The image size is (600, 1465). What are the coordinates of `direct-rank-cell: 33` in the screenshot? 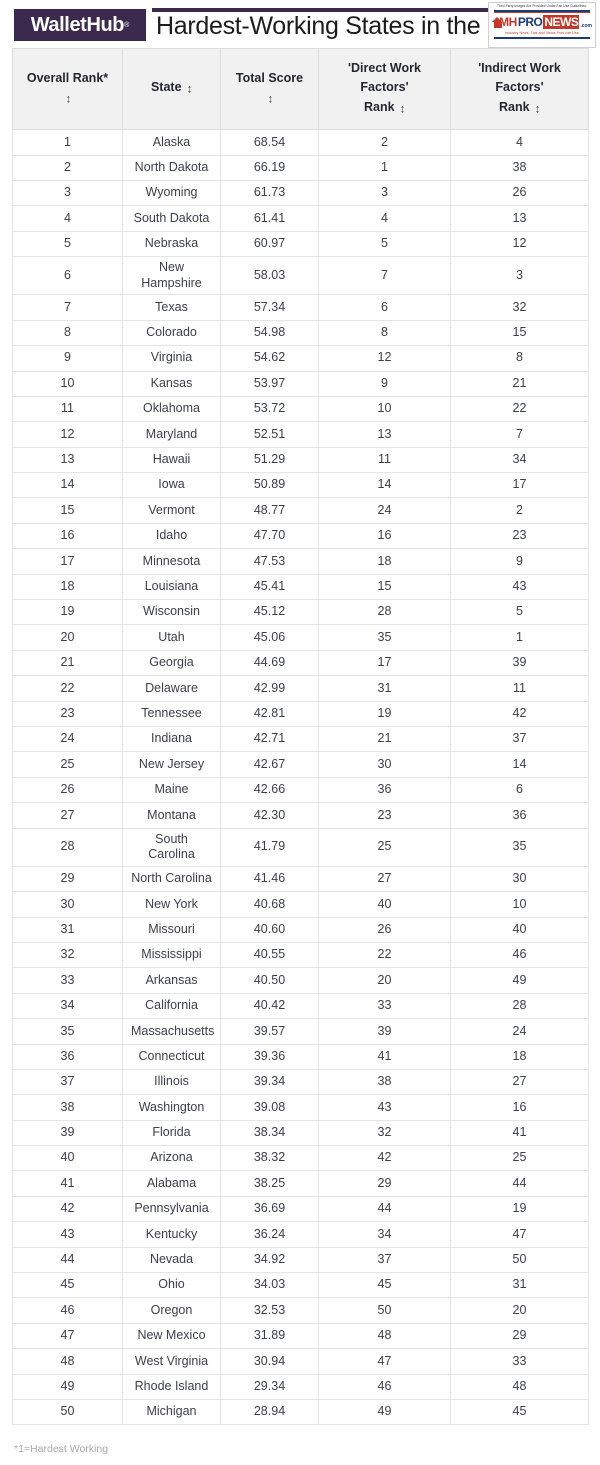 It's located at (384, 1006).